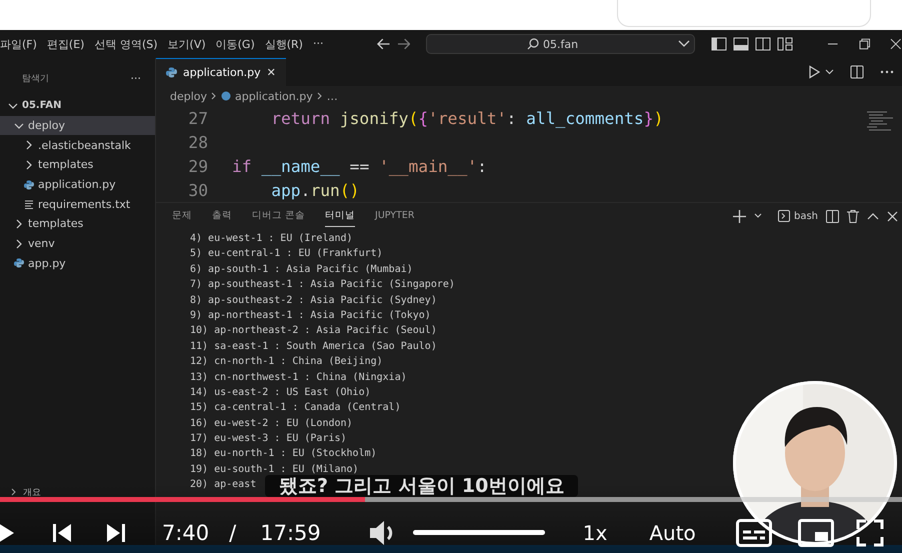 This screenshot has width=902, height=553. I want to click on menu-item: 보기(V), so click(187, 44).